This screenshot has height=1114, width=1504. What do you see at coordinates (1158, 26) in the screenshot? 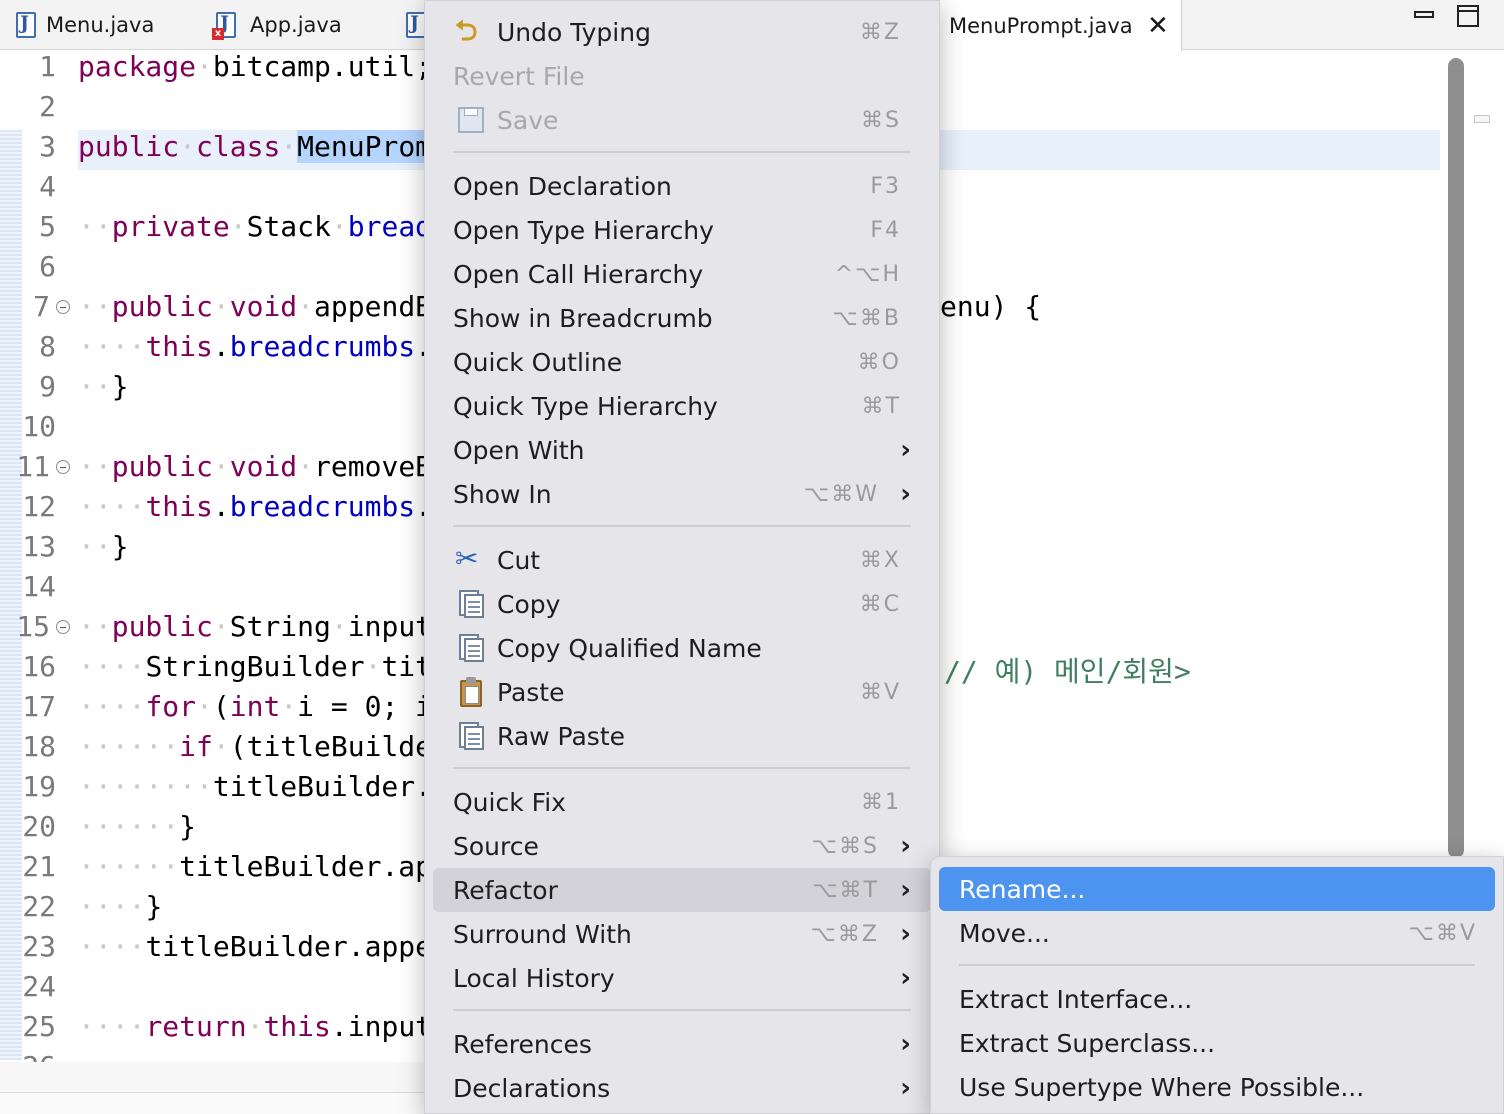
I see `close-icon: ✕` at bounding box center [1158, 26].